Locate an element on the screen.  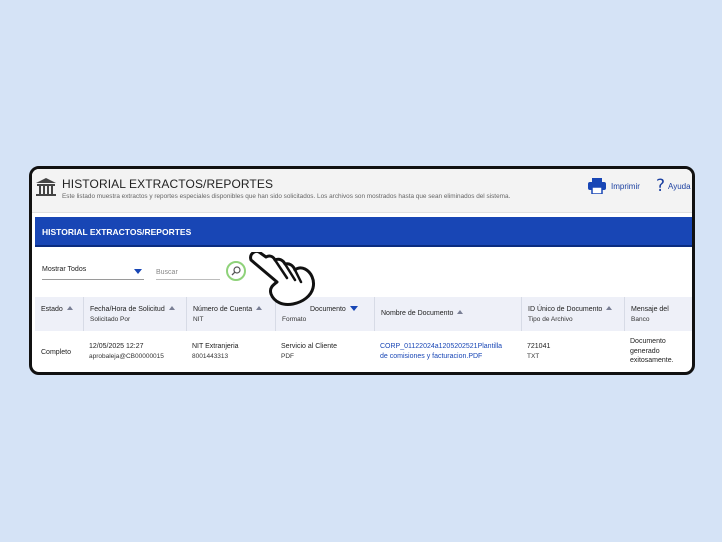
chevron-down-icon is located at coordinates (138, 271).